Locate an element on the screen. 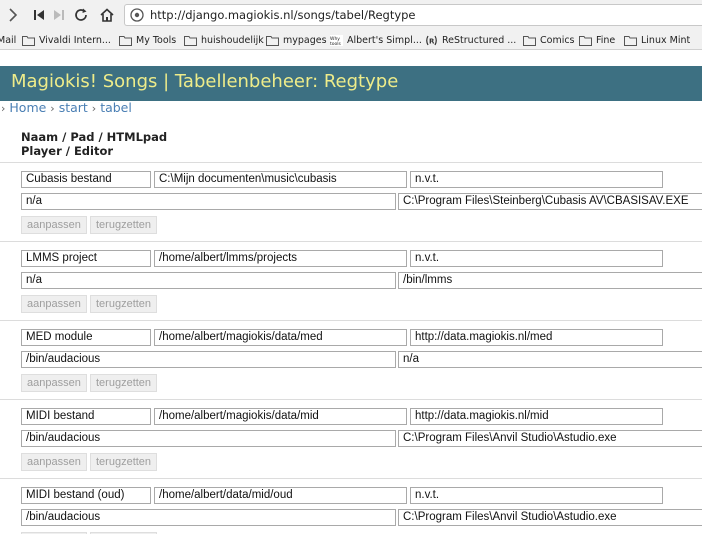  bookmark-comics: Comics is located at coordinates (549, 40).